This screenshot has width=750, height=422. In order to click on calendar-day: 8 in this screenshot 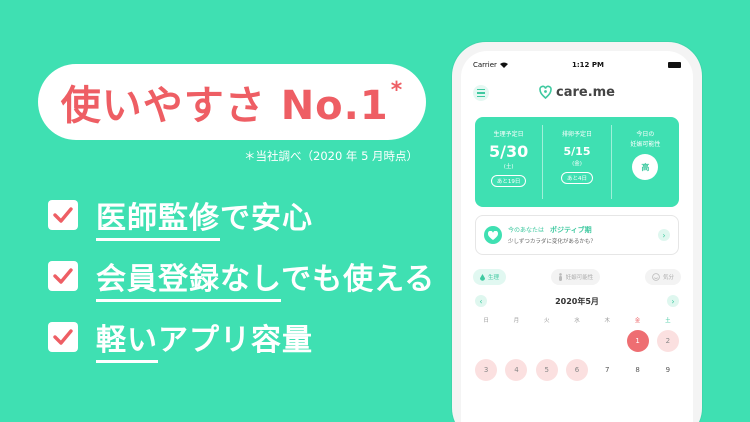, I will do `click(638, 370)`.